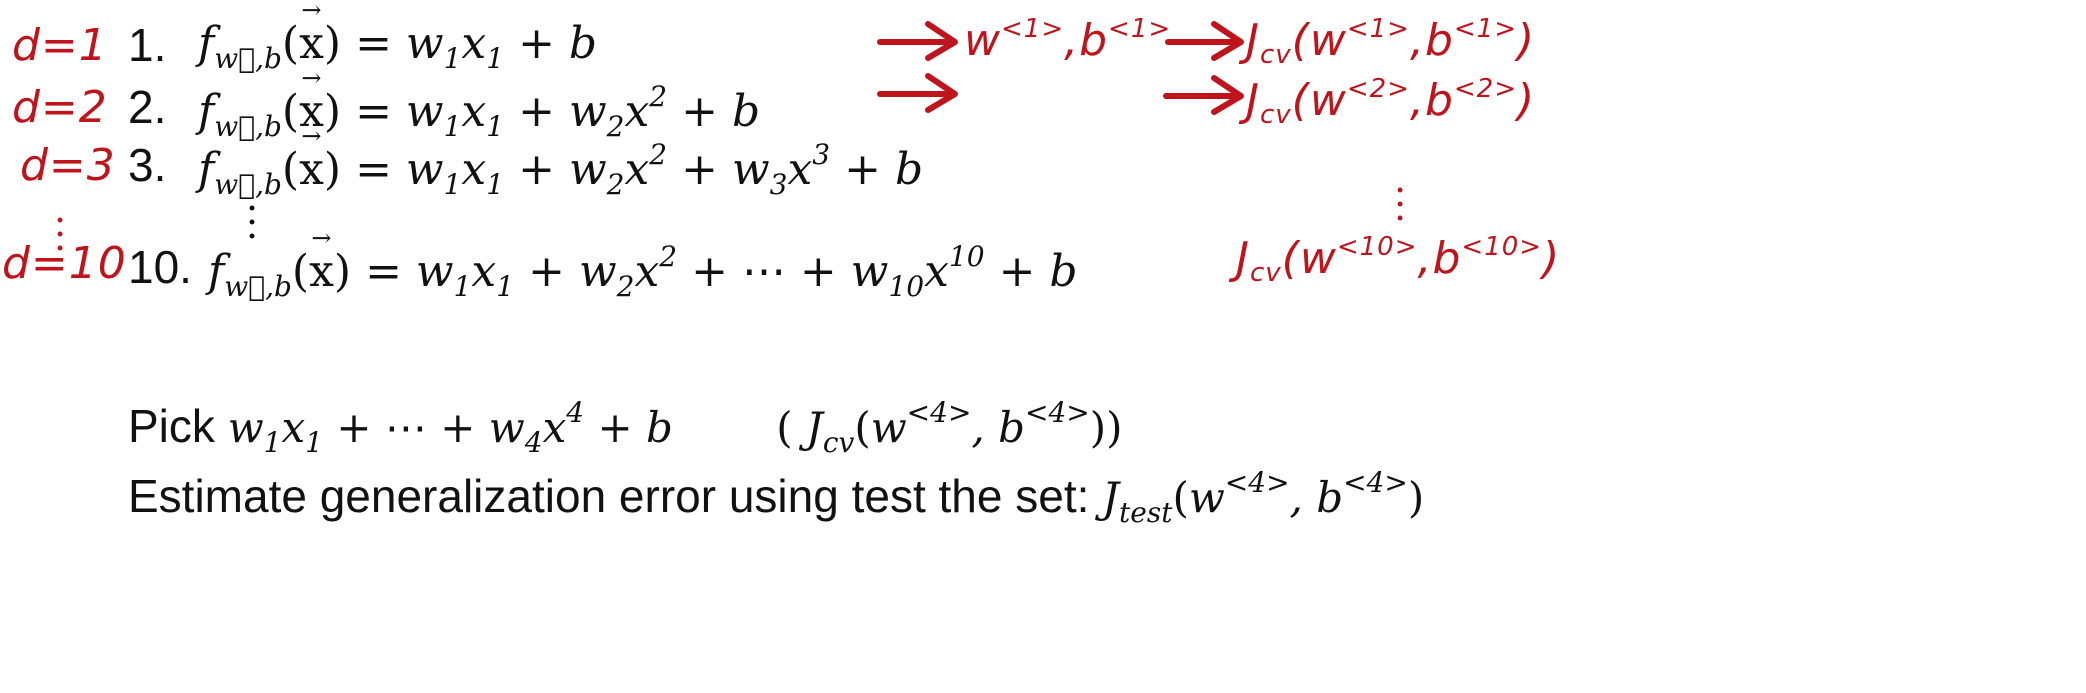  What do you see at coordinates (1060, 68) in the screenshot?
I see `annotation-arrows` at bounding box center [1060, 68].